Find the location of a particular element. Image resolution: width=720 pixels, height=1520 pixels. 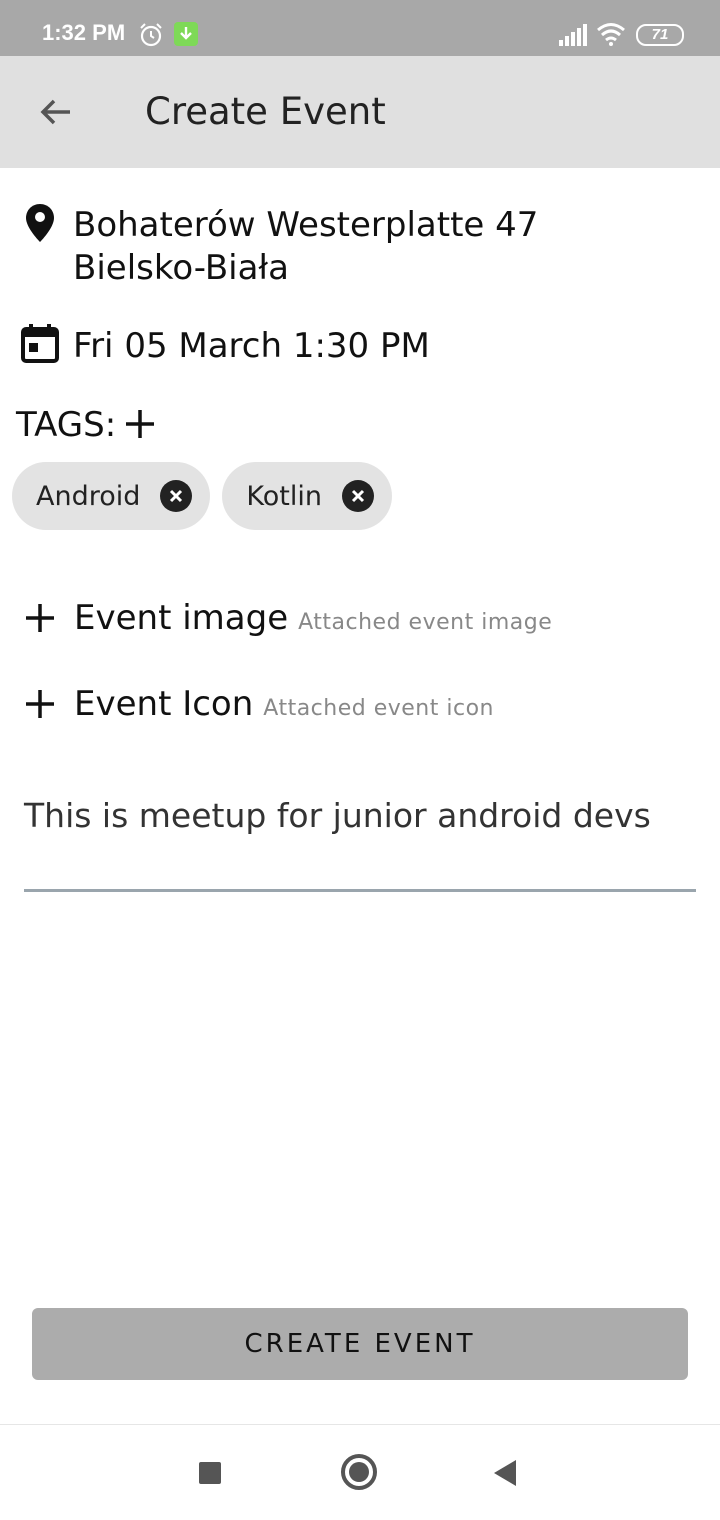

status-bar: 1:32 PM 71 is located at coordinates (360, 28).